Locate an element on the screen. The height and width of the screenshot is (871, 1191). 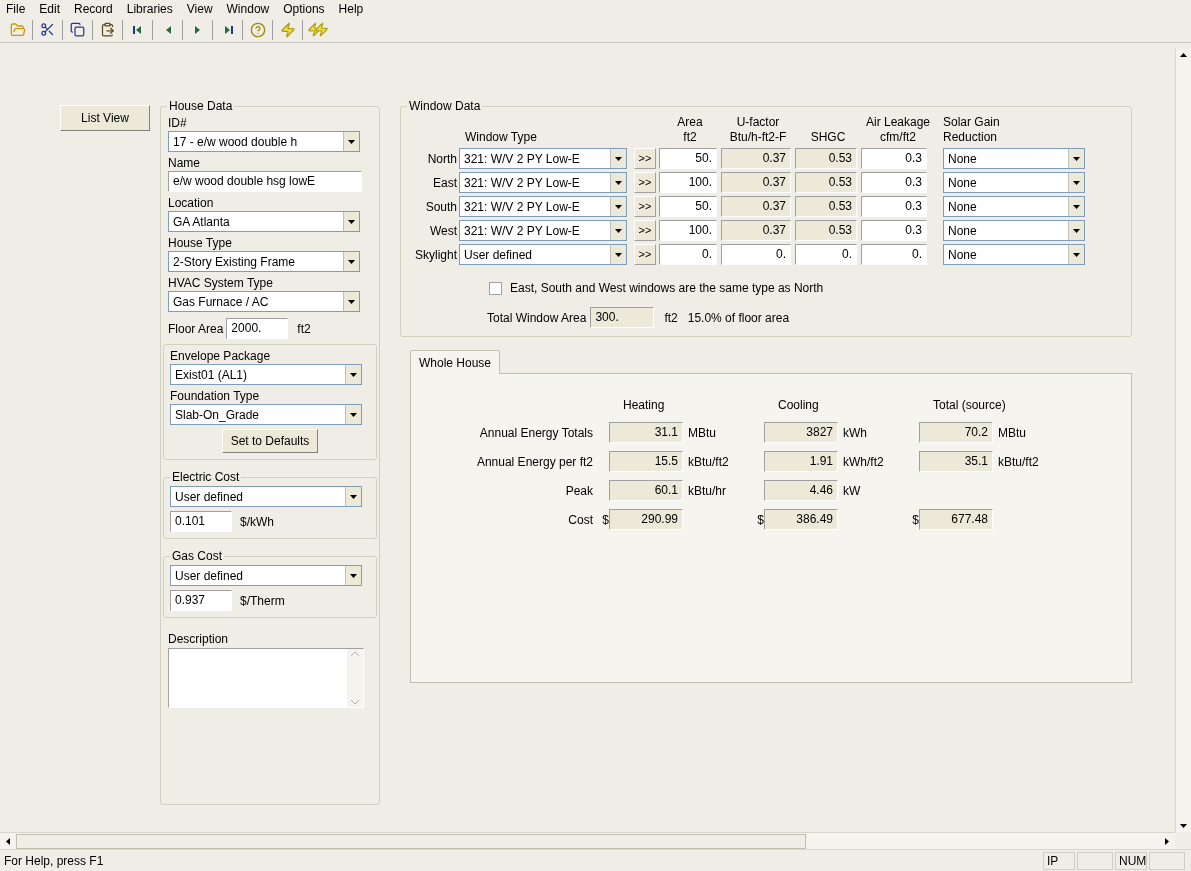
unit-label: kW is located at coordinates (852, 491).